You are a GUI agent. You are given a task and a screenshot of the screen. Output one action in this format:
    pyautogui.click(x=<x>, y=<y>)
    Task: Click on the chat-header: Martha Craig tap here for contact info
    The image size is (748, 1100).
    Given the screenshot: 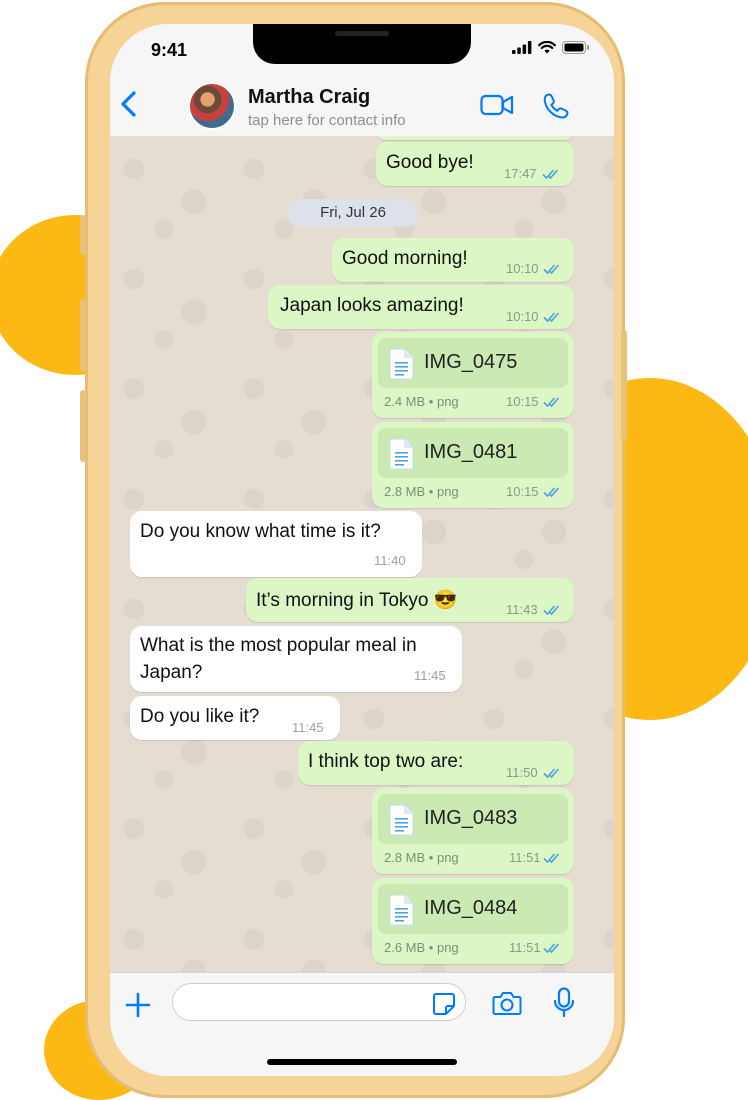 What is the action you would take?
    pyautogui.click(x=362, y=102)
    